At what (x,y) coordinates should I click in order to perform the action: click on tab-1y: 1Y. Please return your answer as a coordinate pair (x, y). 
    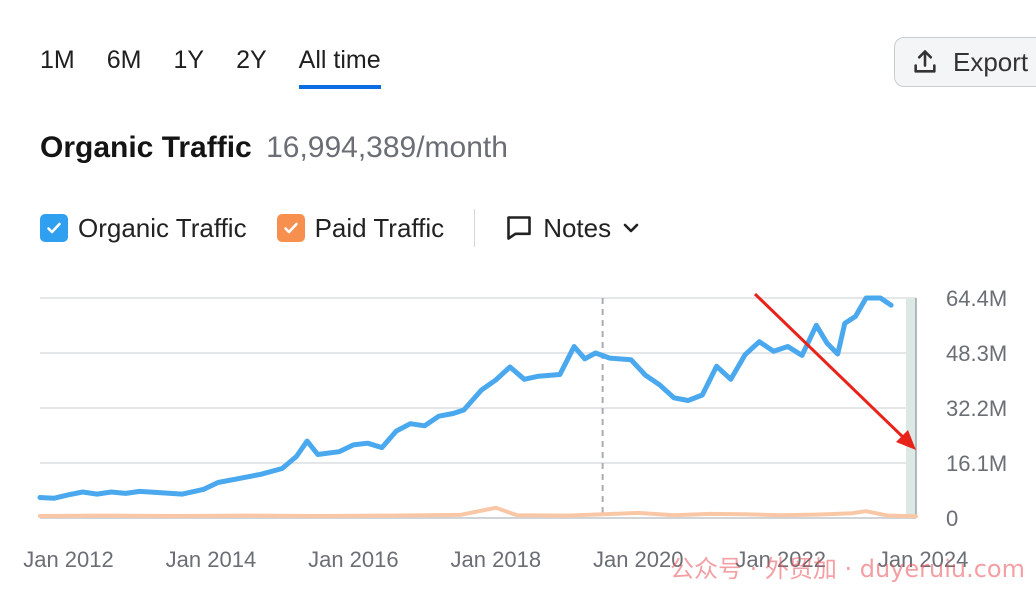
    Looking at the image, I should click on (188, 67).